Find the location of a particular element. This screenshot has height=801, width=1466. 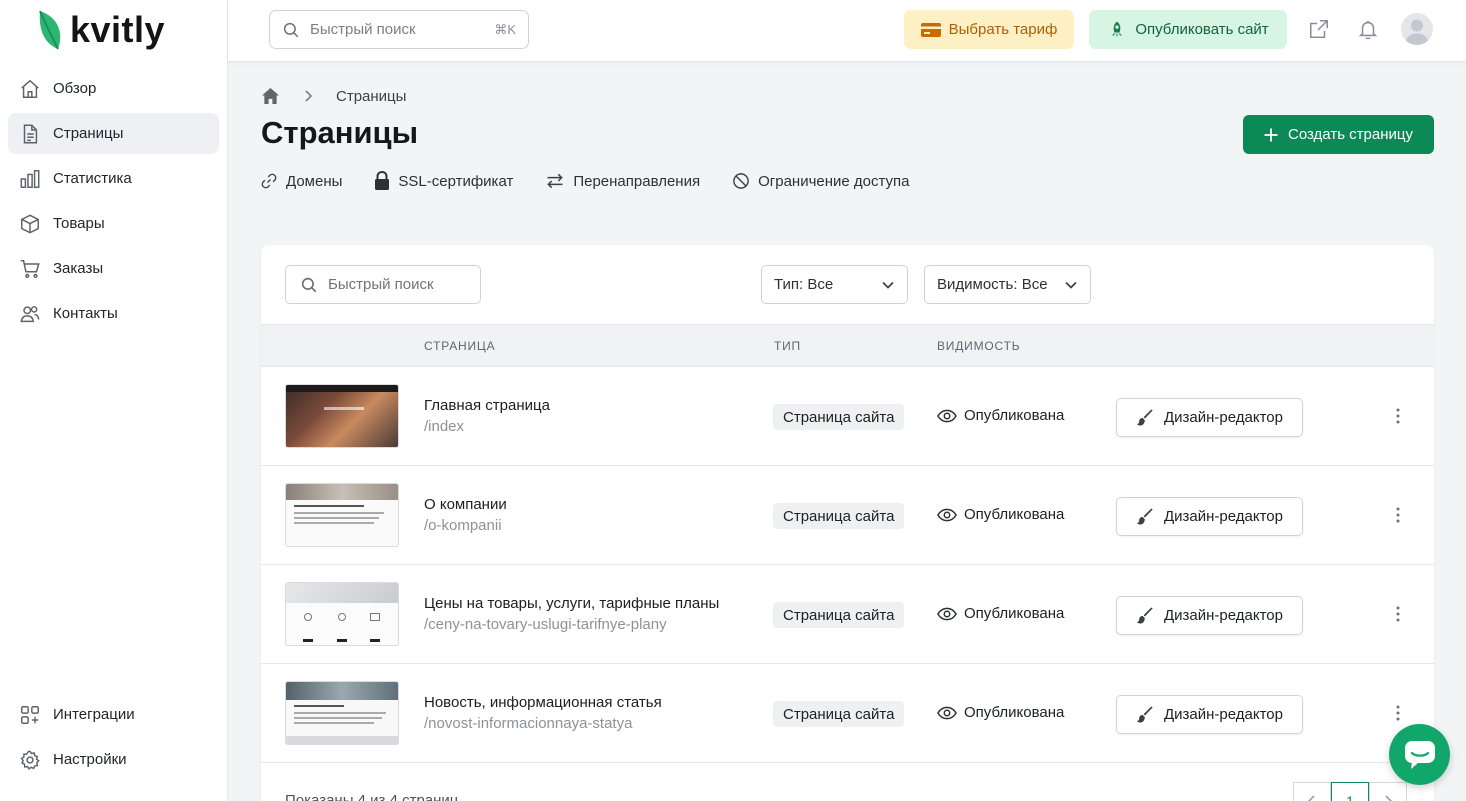

sidebar-item-settings: Настройки is located at coordinates (113, 759).